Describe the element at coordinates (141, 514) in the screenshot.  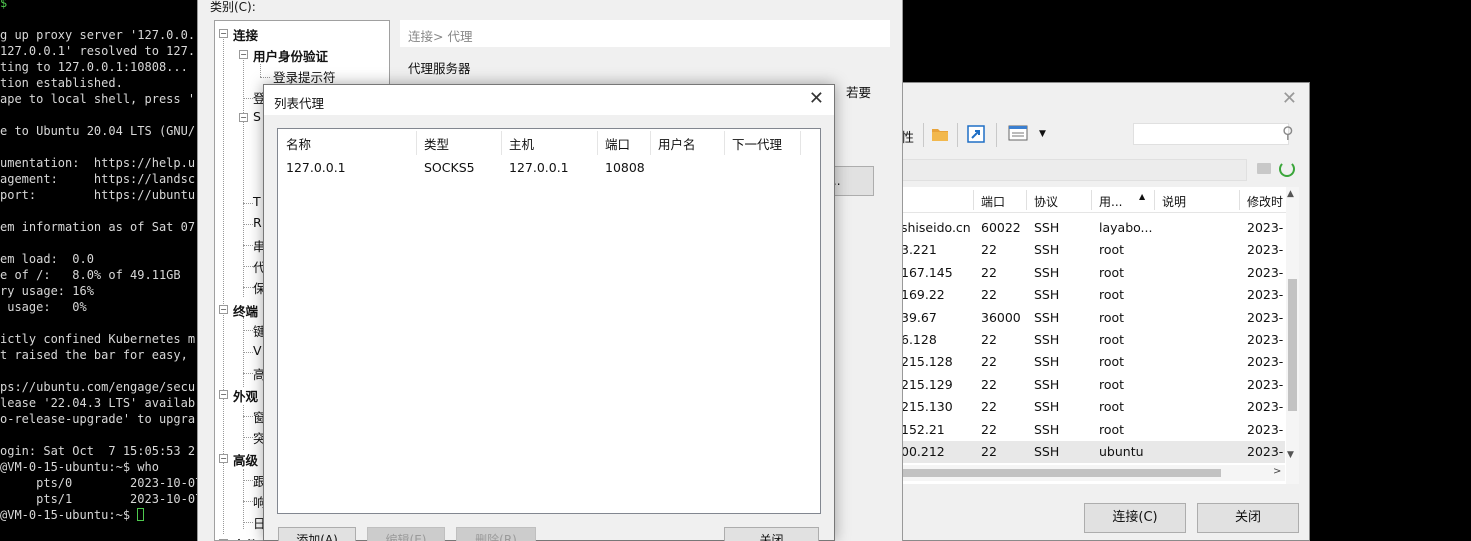
I see `cursor` at that location.